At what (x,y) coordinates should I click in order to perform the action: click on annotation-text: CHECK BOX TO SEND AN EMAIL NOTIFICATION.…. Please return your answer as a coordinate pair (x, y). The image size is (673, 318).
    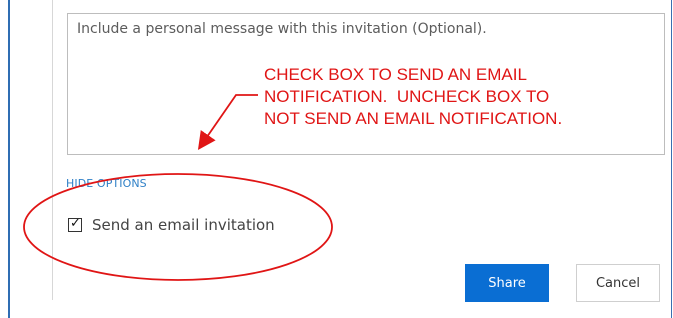
    Looking at the image, I should click on (413, 96).